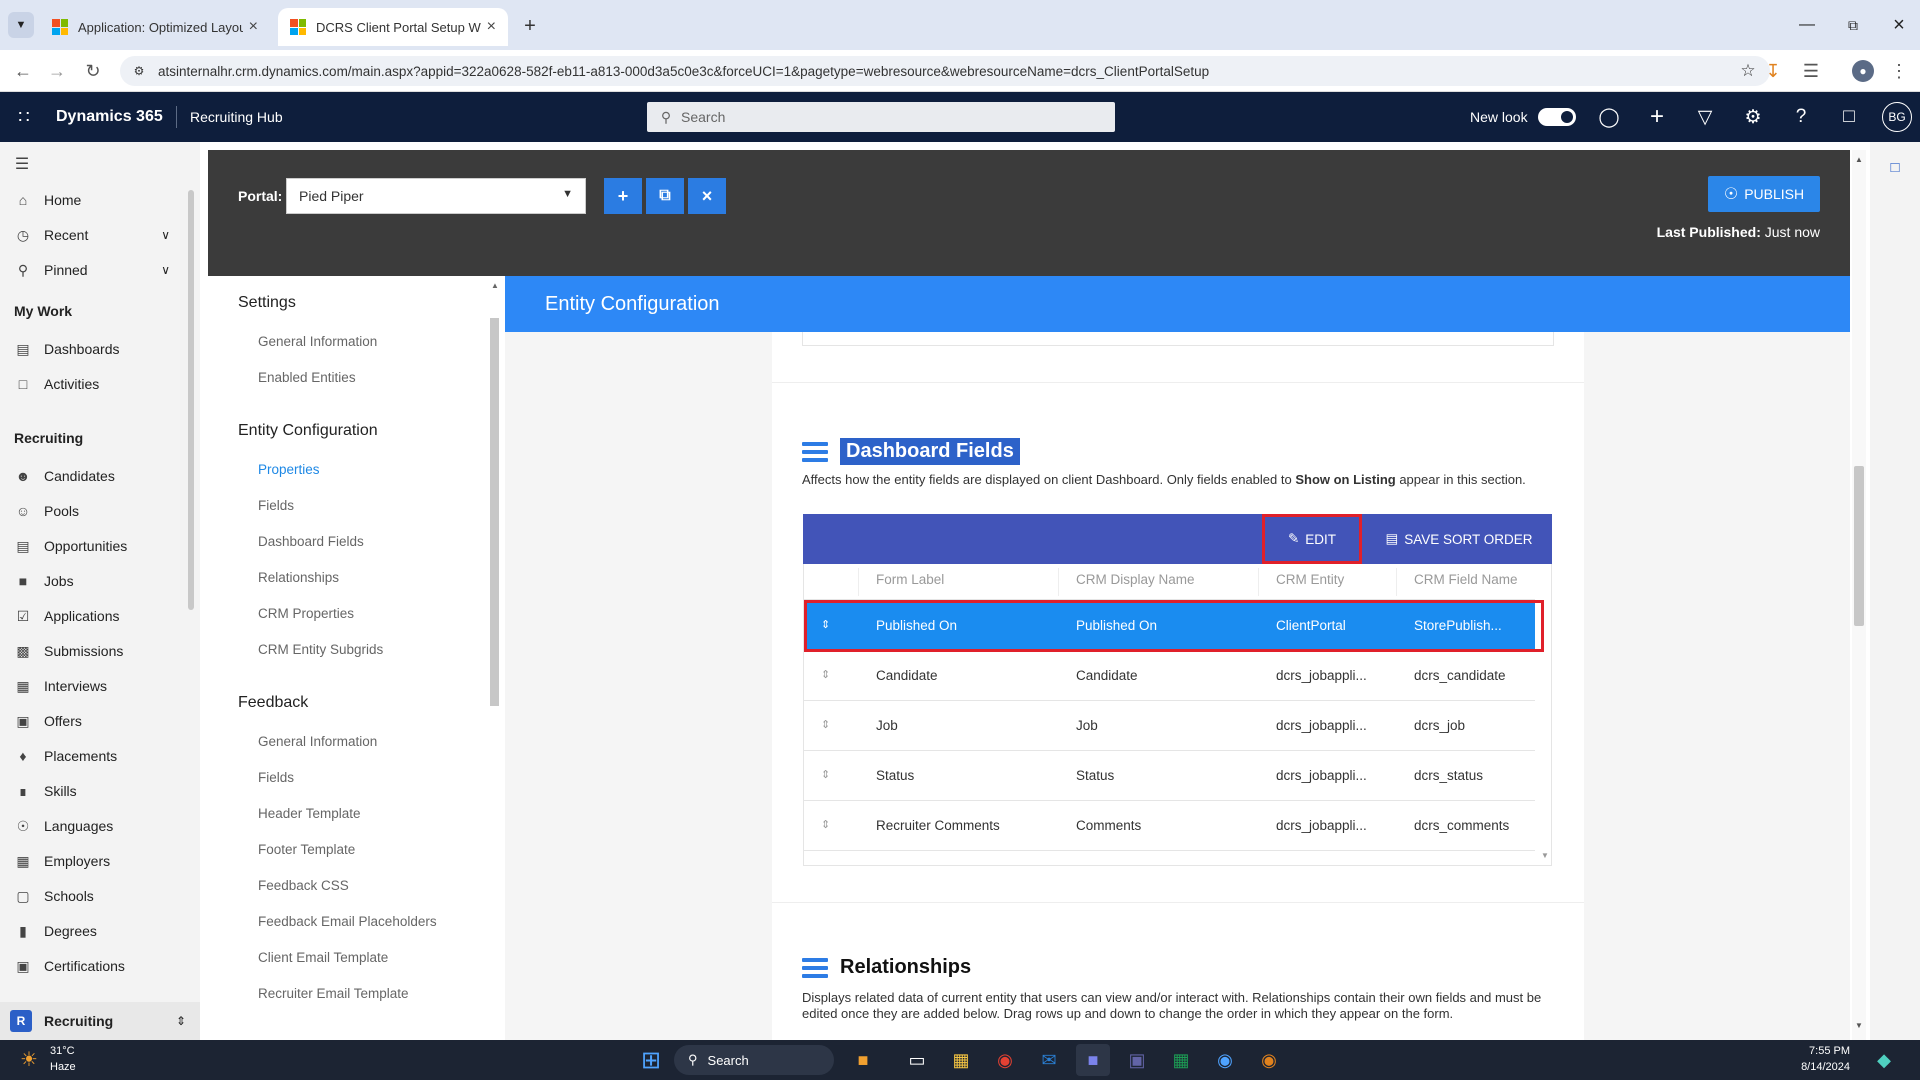 This screenshot has height=1080, width=1920. I want to click on weather-icon: ☀, so click(29, 1059).